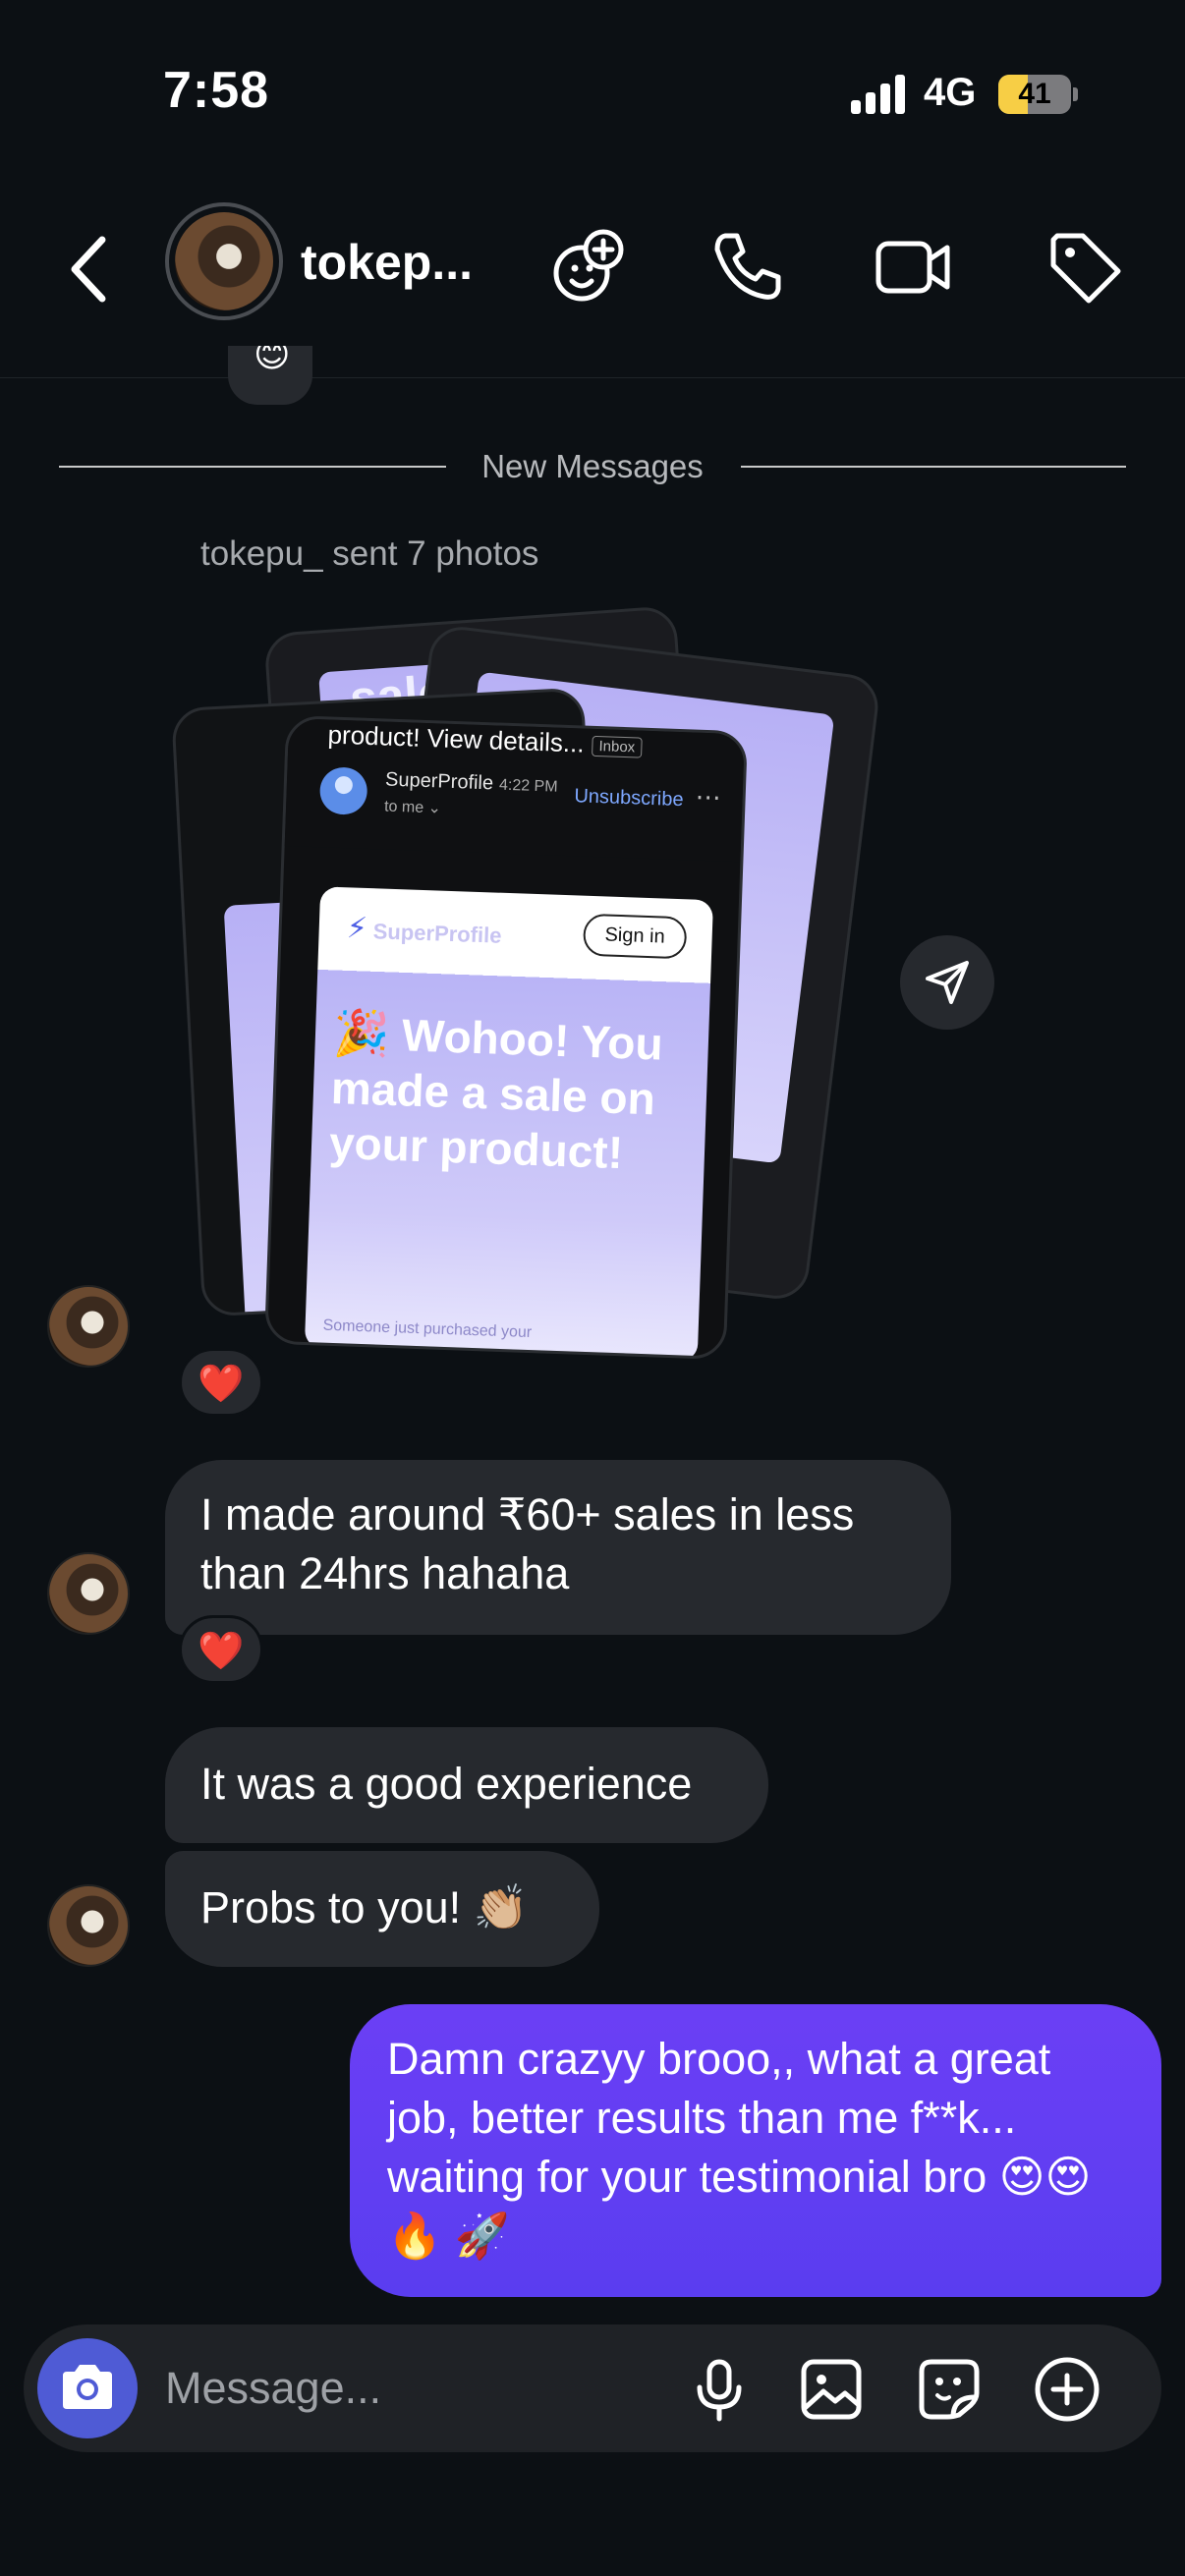  I want to click on previous-reaction: 😊, so click(270, 375).